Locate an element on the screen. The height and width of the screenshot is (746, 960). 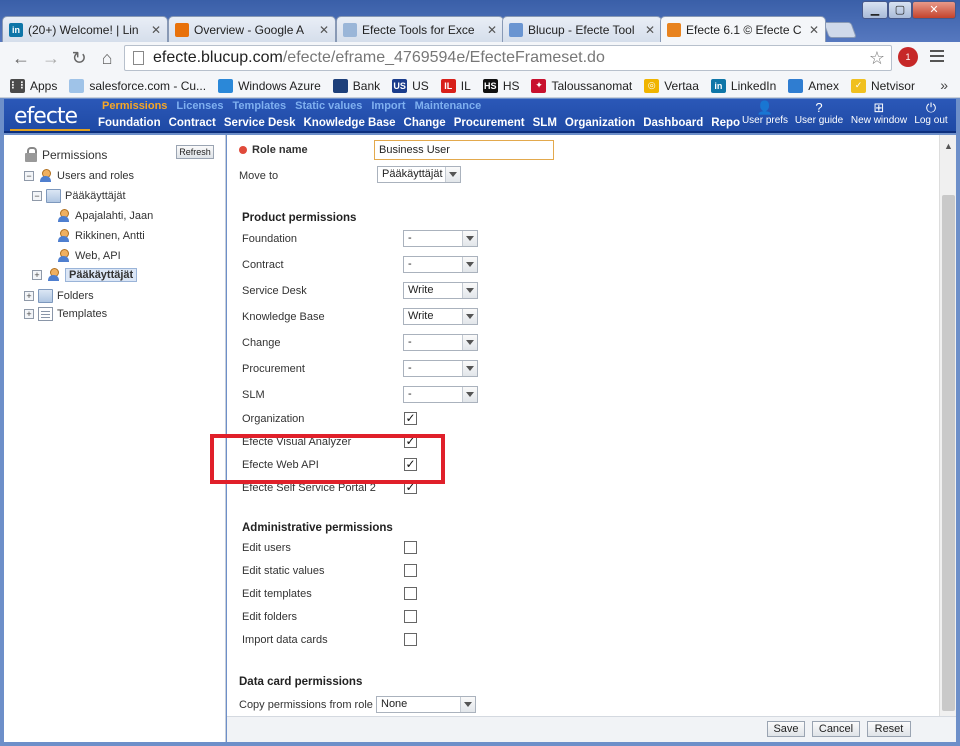
bookmark-item: ◎ Vertaa is located at coordinates (671, 85).